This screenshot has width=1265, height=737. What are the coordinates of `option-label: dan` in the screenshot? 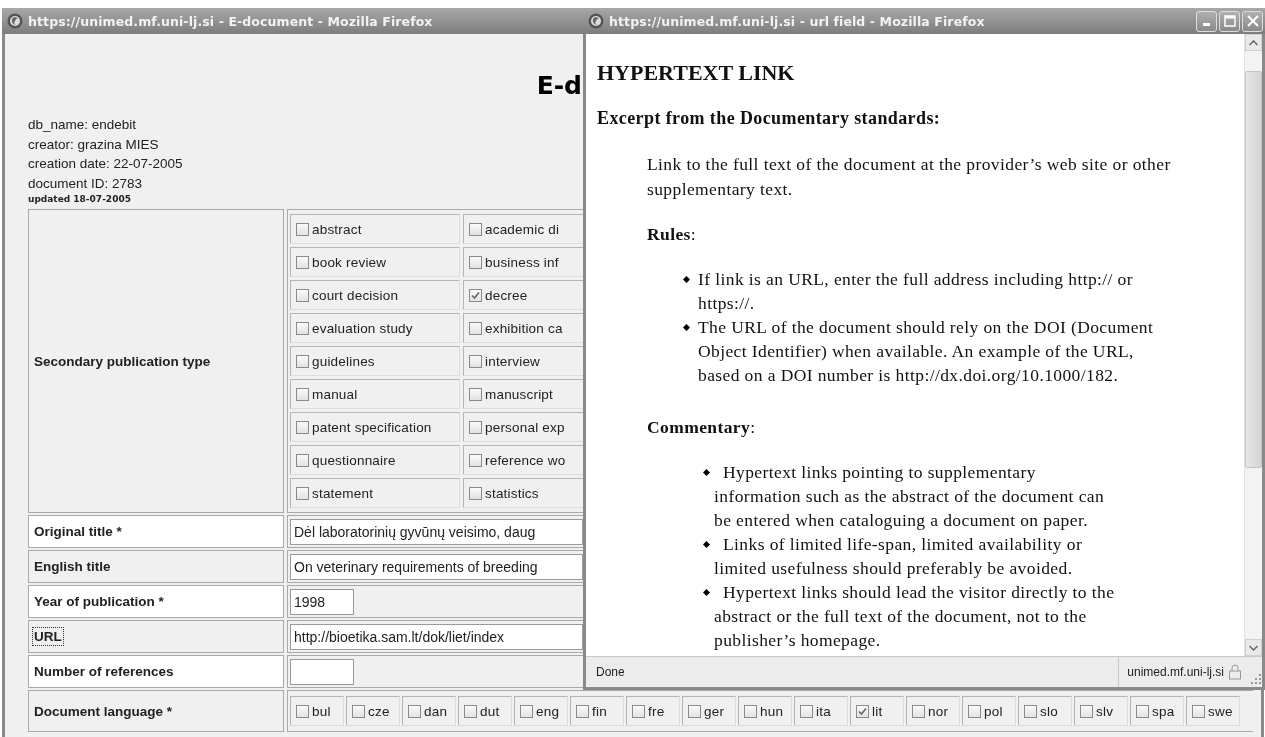 It's located at (436, 711).